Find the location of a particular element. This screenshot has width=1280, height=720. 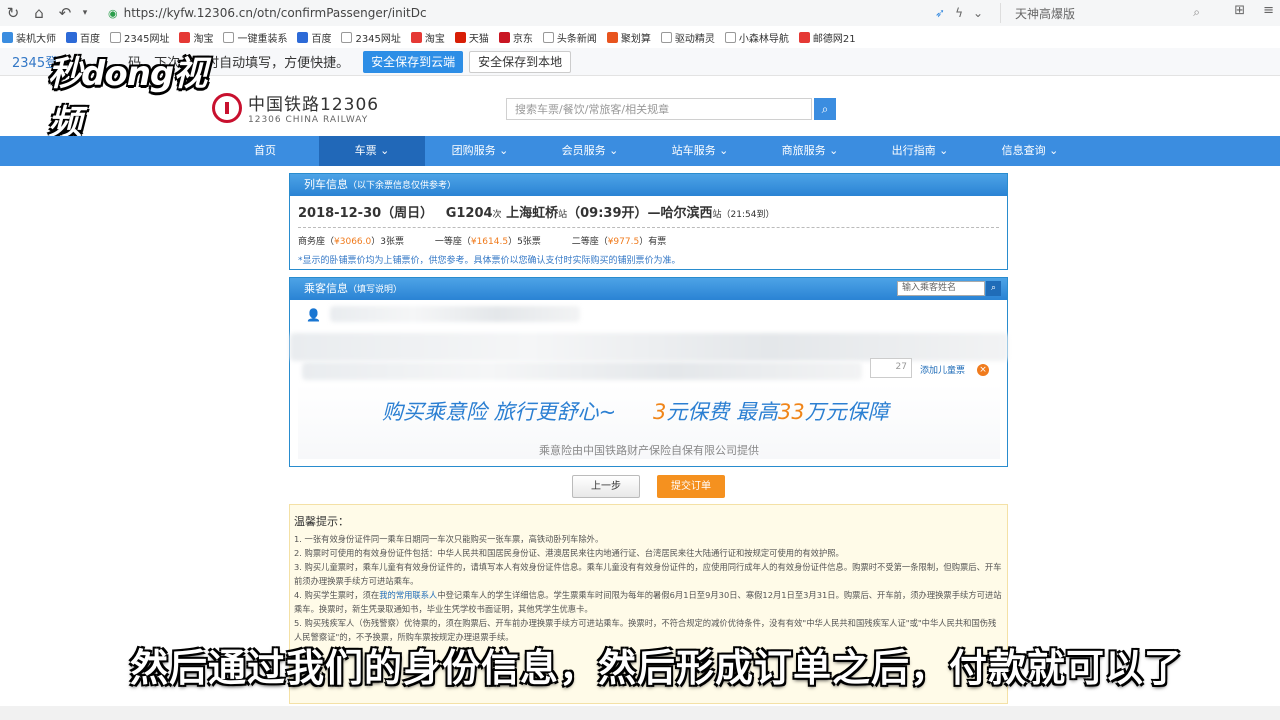

remove-passenger-icon: × is located at coordinates (983, 370).